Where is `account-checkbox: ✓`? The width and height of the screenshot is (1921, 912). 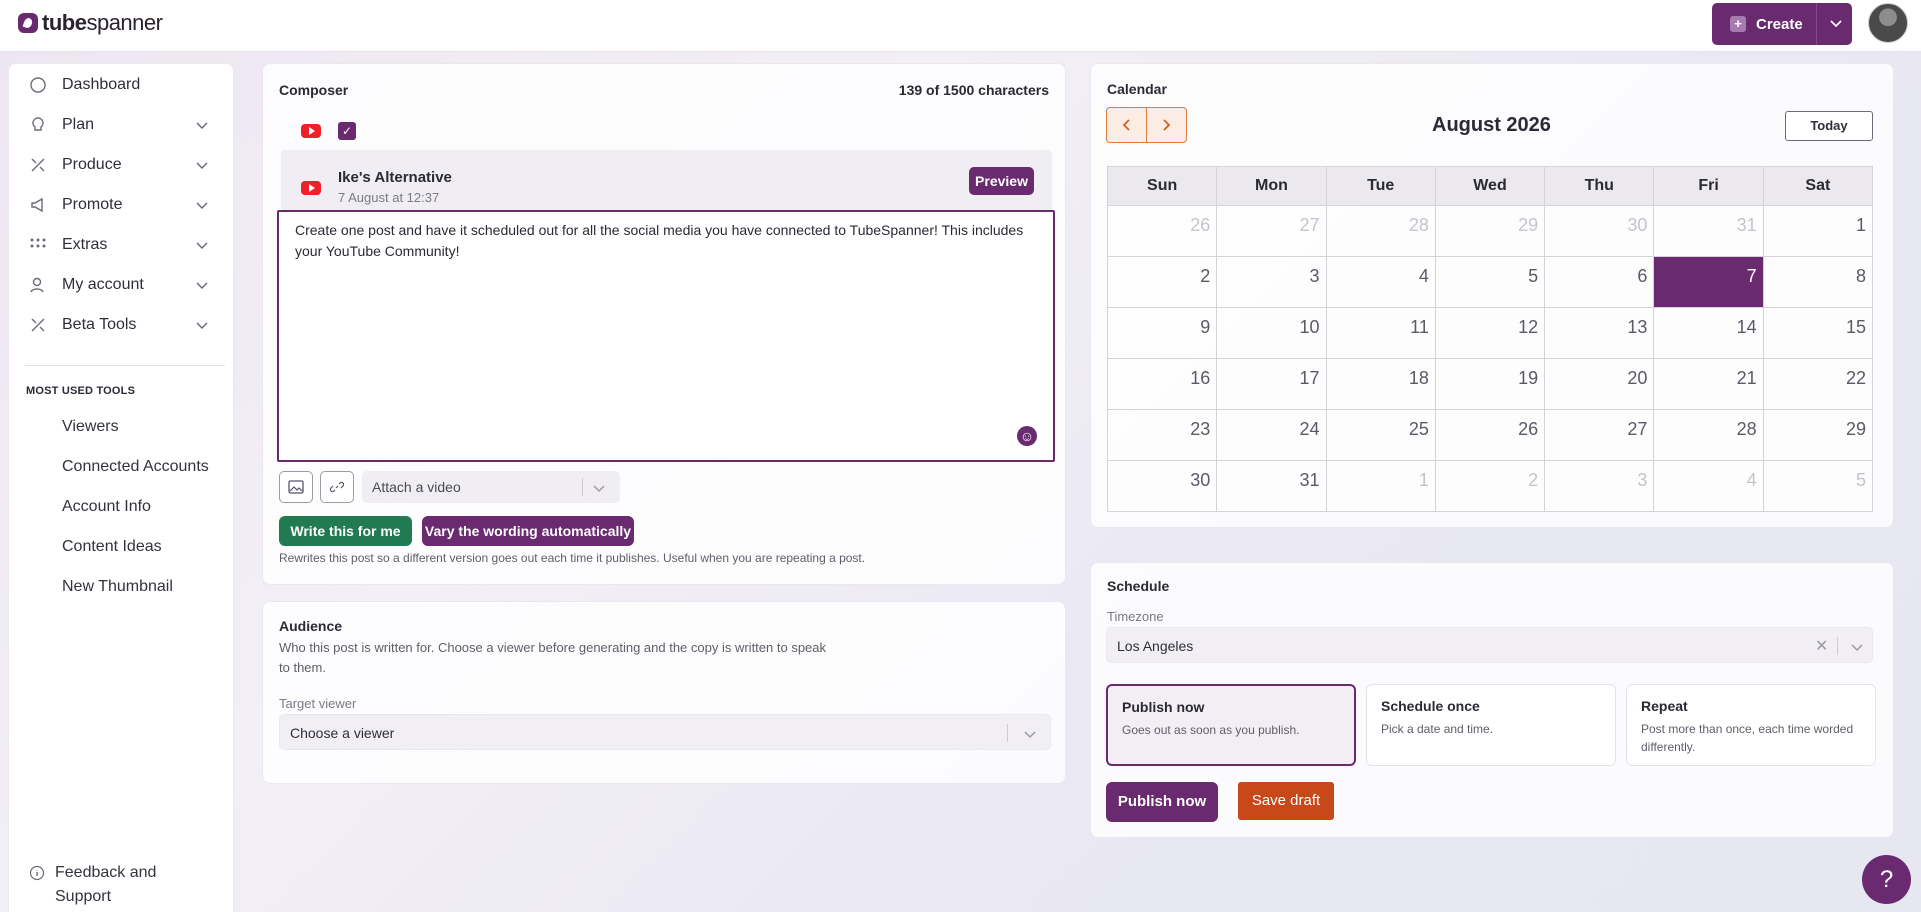
account-checkbox: ✓ is located at coordinates (347, 131).